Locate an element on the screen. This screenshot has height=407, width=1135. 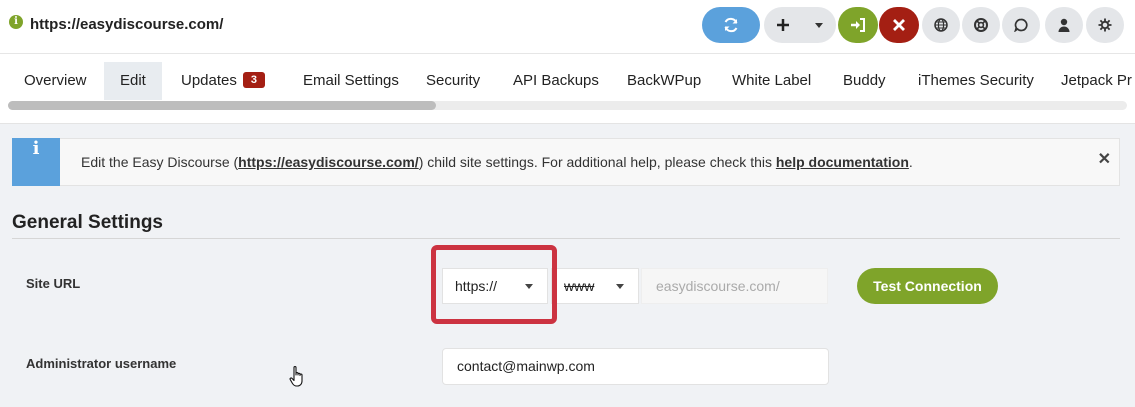
tab-security: Security is located at coordinates (453, 81).